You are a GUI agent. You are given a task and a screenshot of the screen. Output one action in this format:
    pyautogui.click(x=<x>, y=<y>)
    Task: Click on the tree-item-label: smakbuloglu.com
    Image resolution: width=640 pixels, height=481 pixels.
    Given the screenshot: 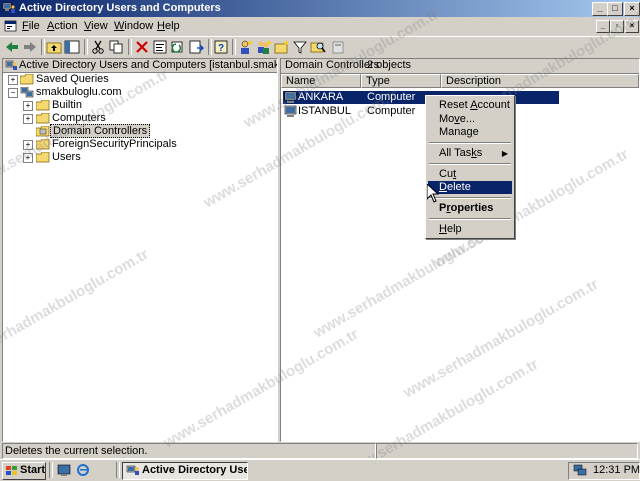 What is the action you would take?
    pyautogui.click(x=79, y=92)
    